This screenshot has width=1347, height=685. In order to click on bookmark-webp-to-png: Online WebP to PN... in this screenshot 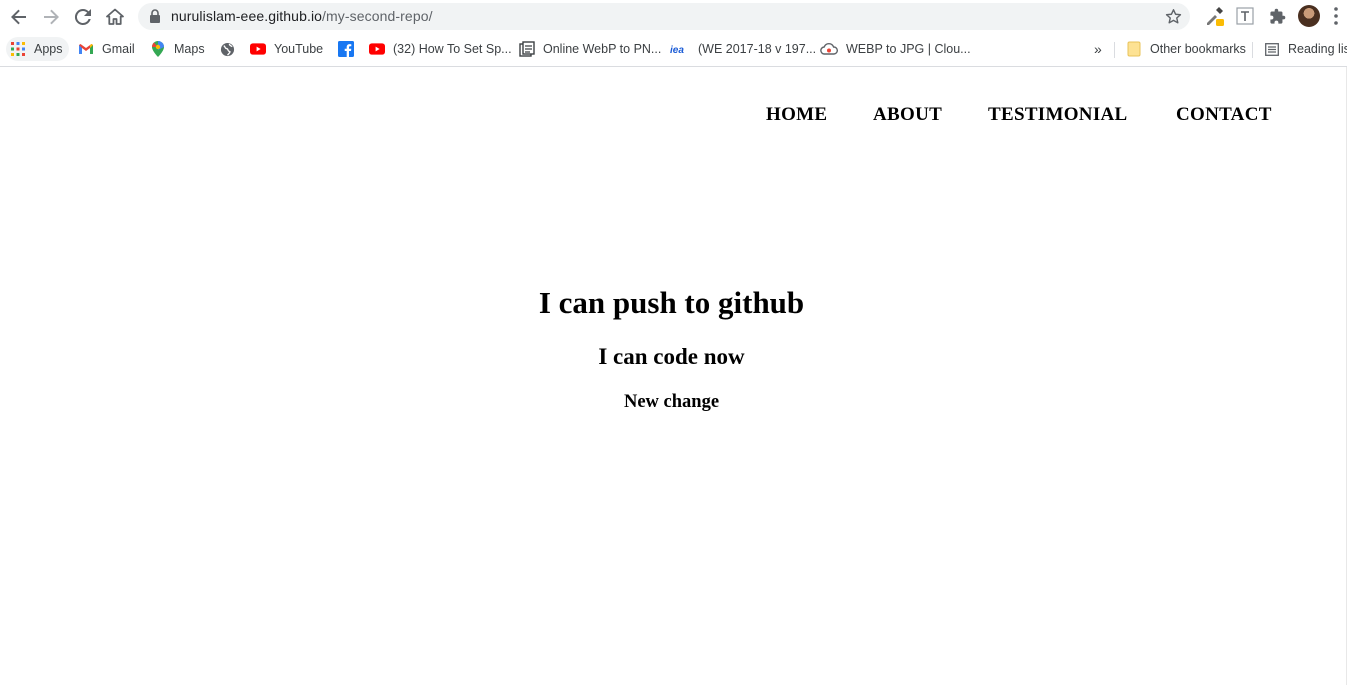, I will do `click(590, 49)`.